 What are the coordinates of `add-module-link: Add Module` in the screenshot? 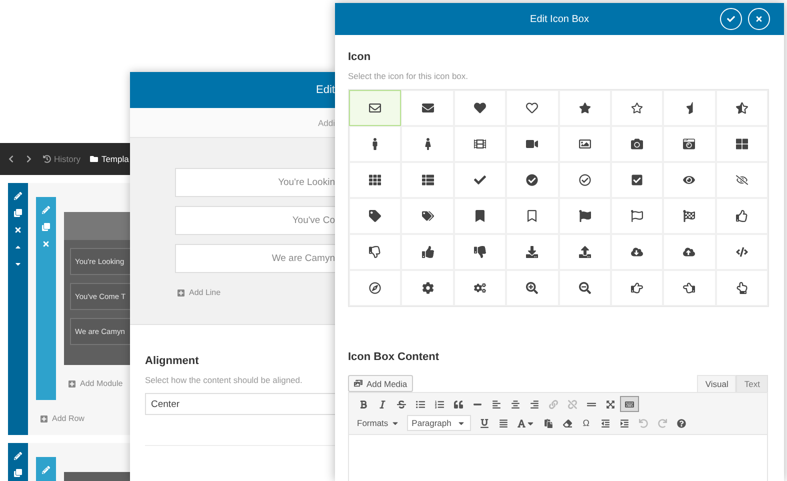 It's located at (99, 383).